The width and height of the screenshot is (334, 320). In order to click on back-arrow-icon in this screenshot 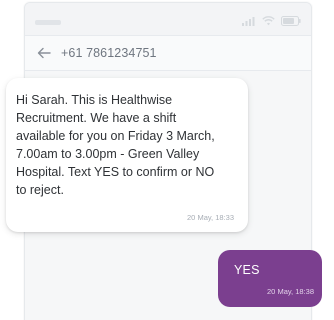, I will do `click(44, 53)`.